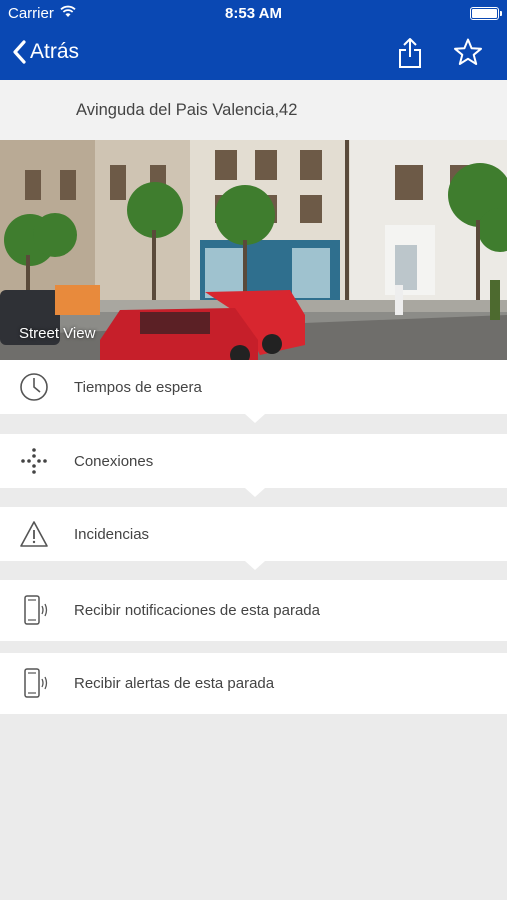 This screenshot has height=900, width=507. Describe the element at coordinates (138, 387) in the screenshot. I see `menu-item-label: Tiempos de espera` at that location.